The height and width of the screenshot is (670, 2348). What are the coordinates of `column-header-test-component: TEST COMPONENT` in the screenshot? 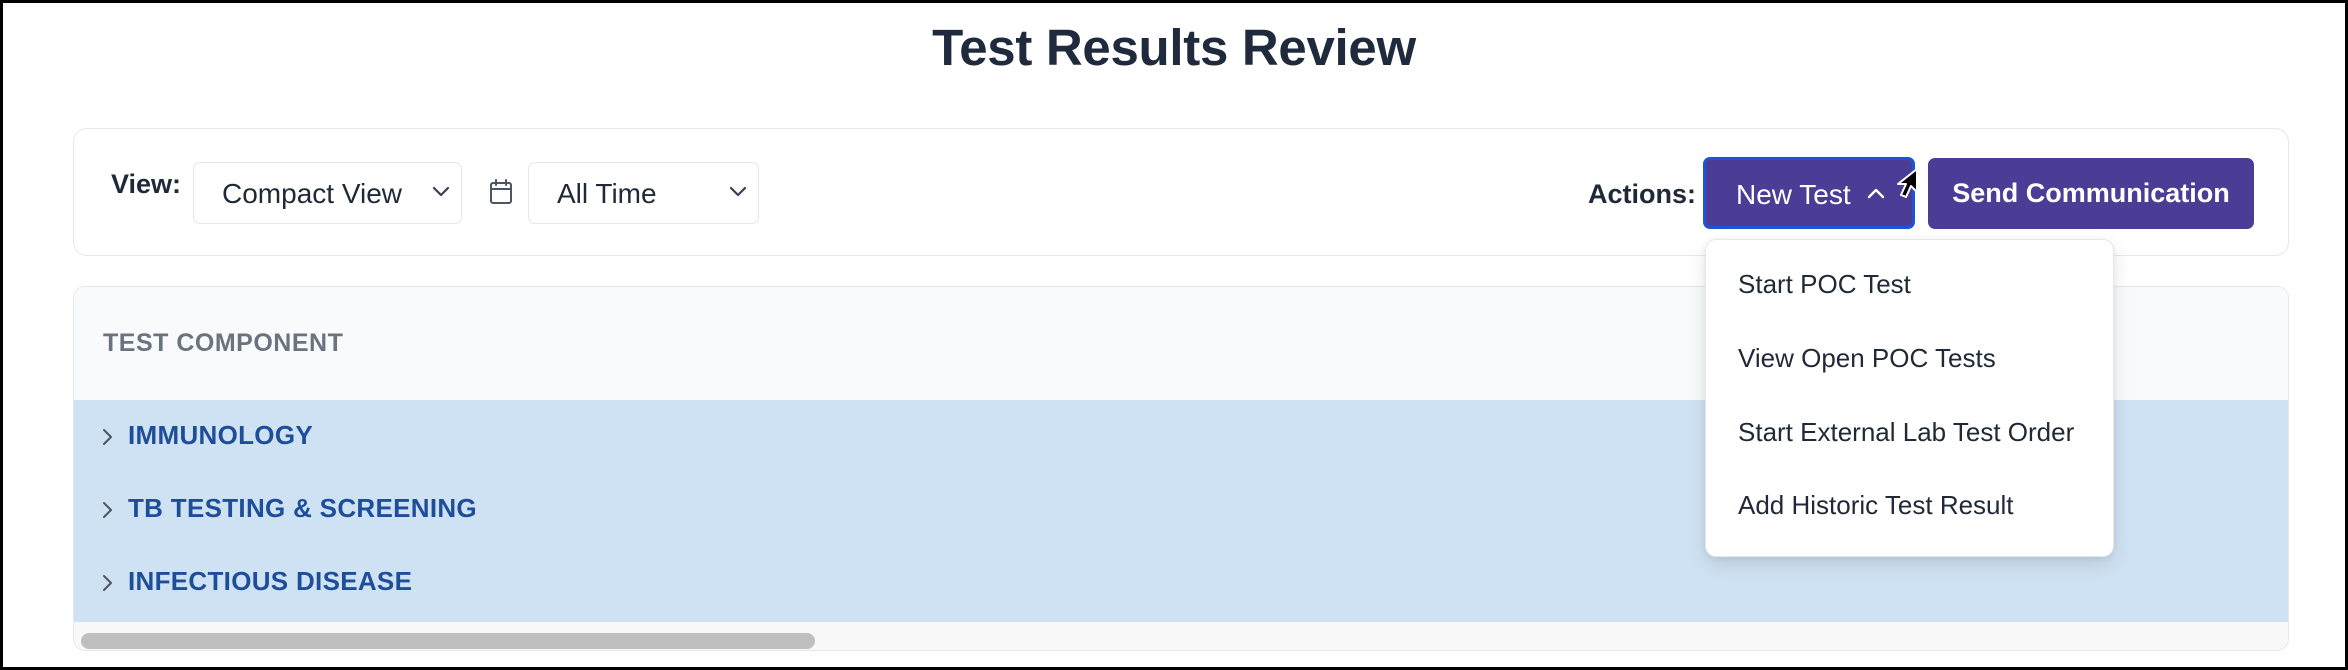 It's located at (223, 343).